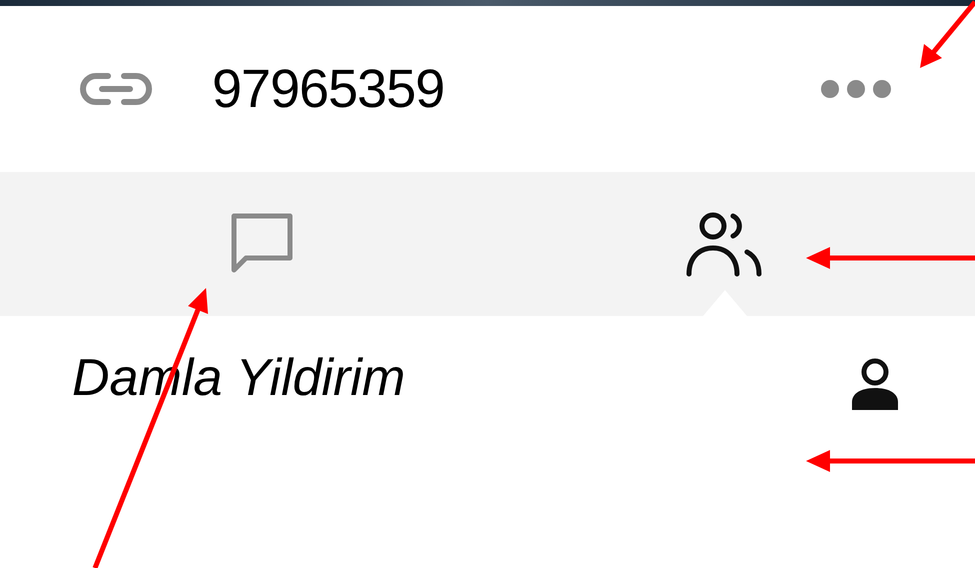 This screenshot has width=975, height=568. I want to click on person-icon, so click(875, 384).